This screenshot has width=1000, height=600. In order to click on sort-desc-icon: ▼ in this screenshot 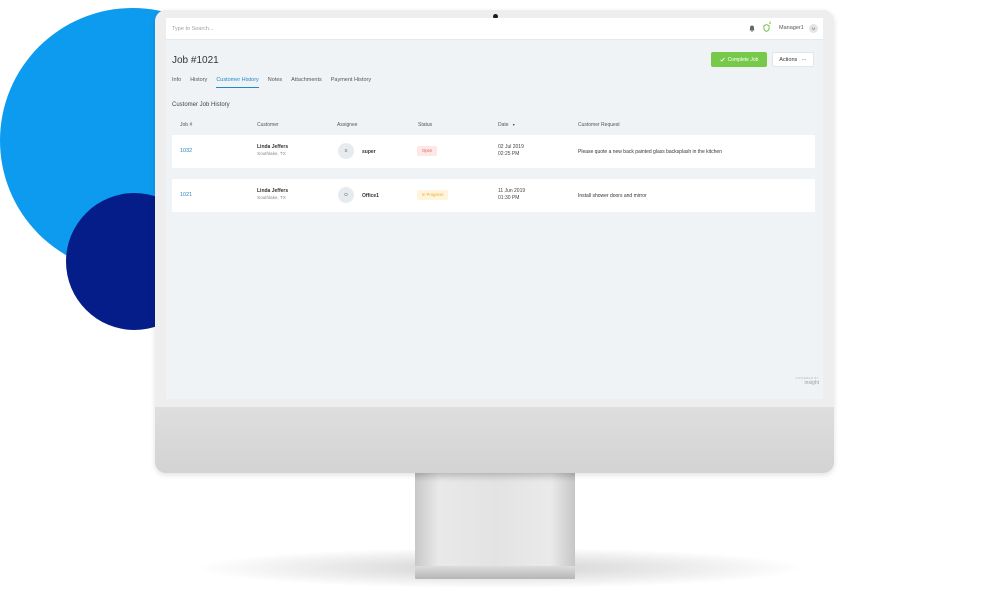, I will do `click(513, 125)`.